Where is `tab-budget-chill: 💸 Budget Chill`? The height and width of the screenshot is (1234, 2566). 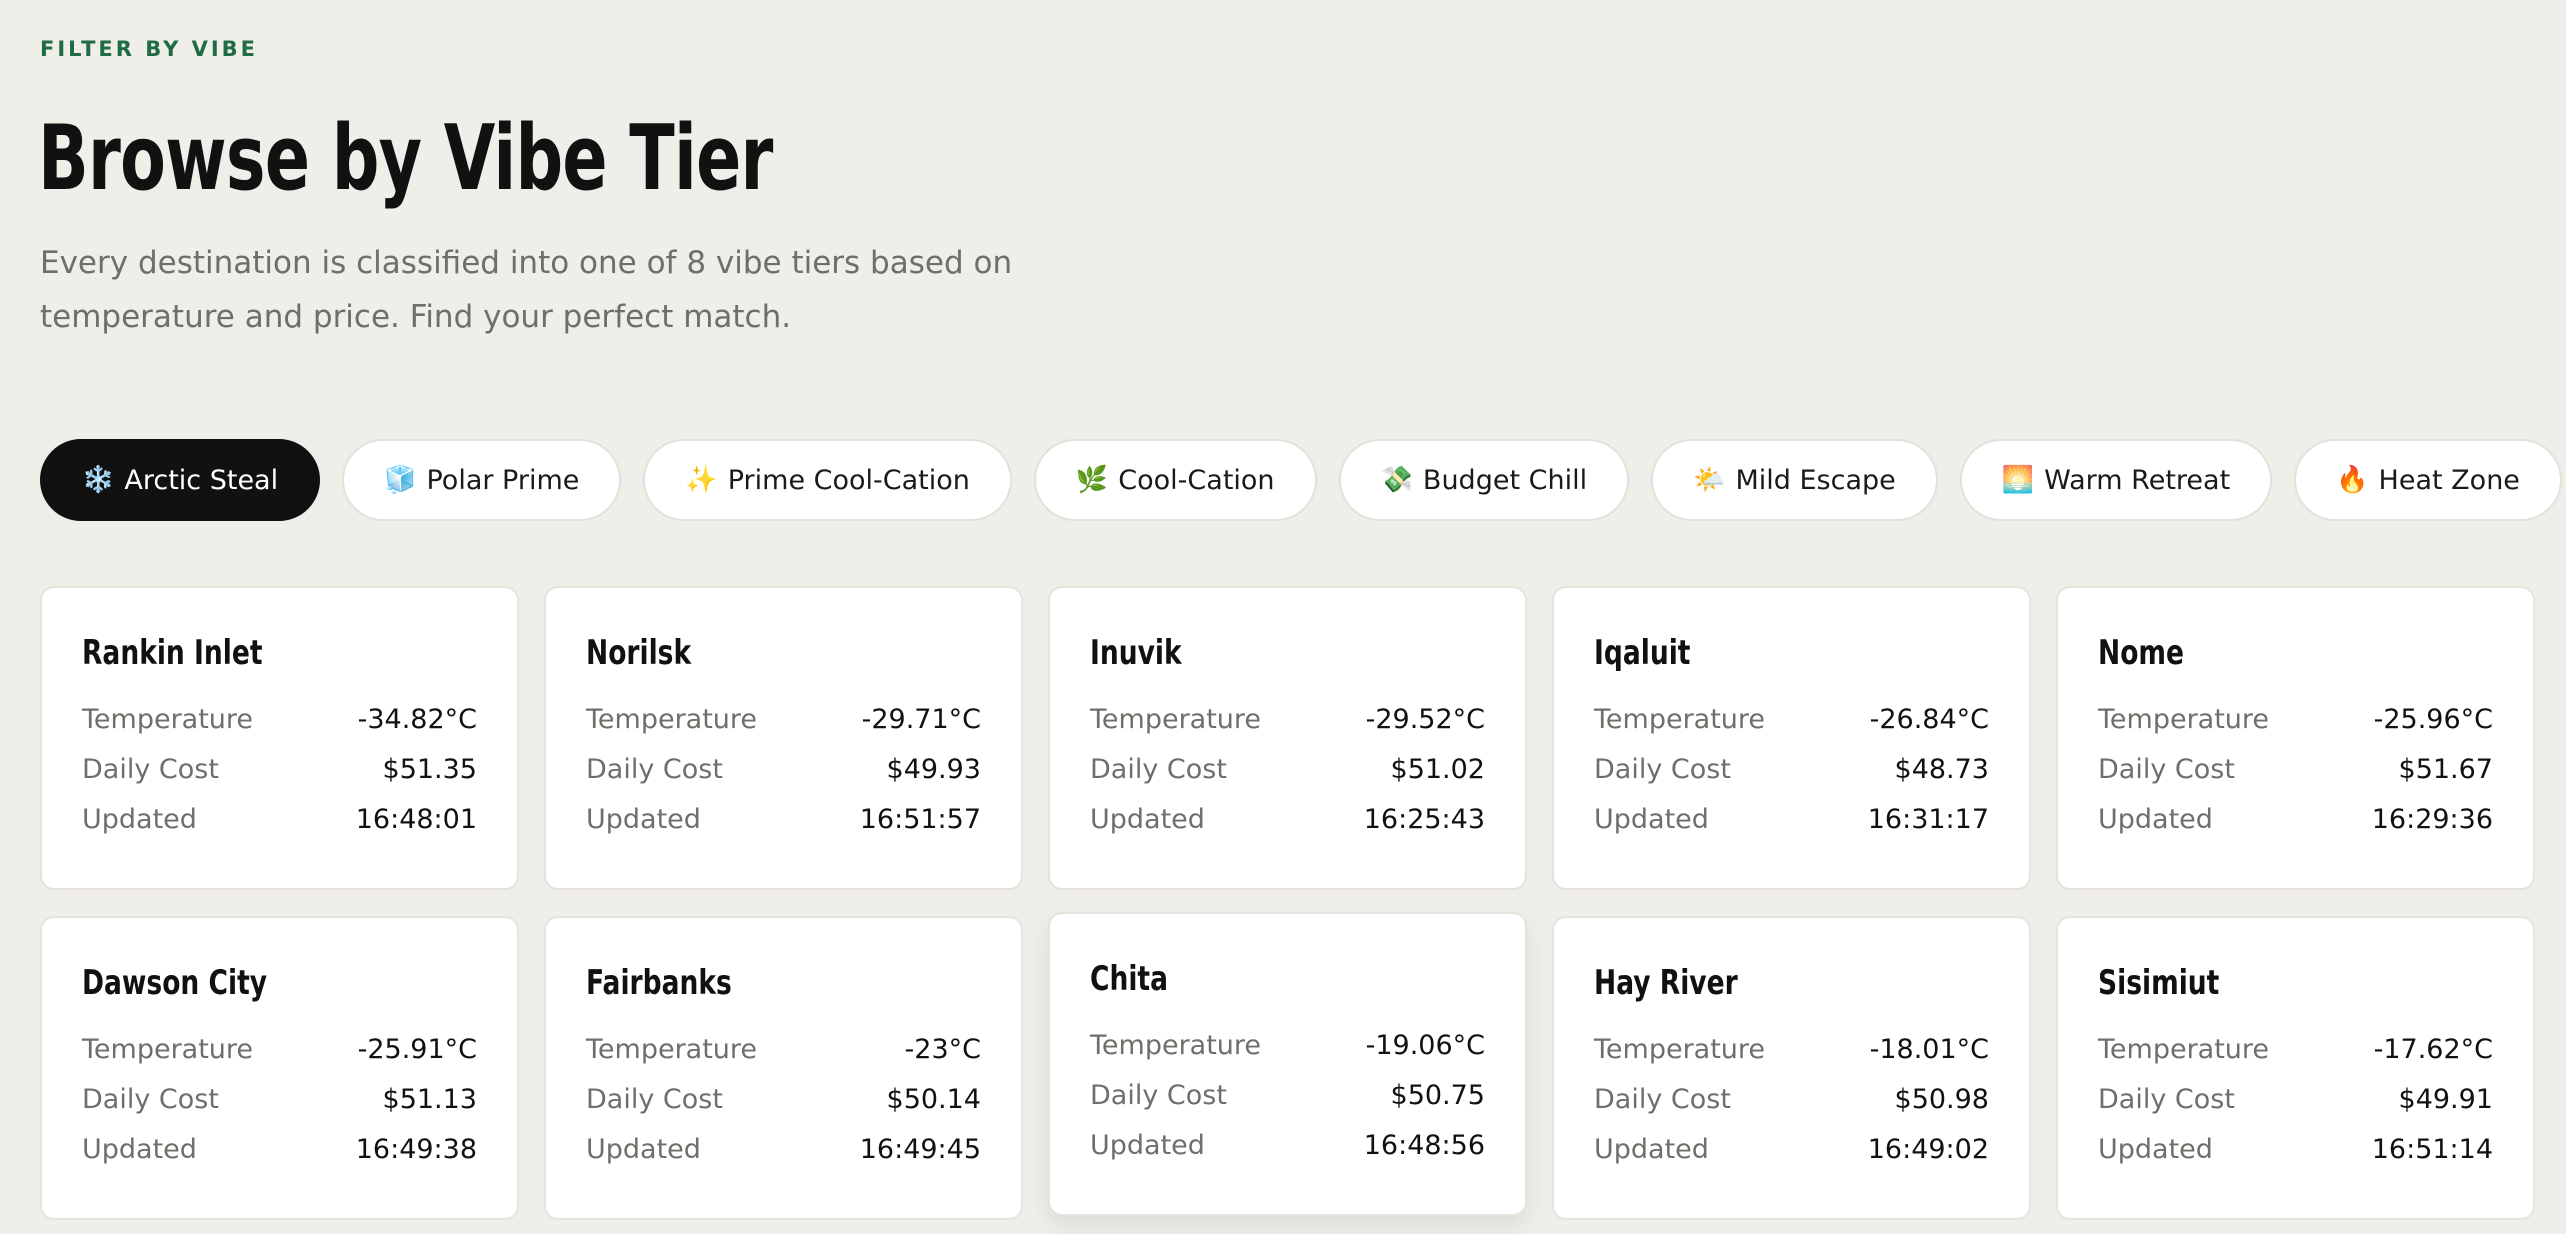
tab-budget-chill: 💸 Budget Chill is located at coordinates (1484, 480).